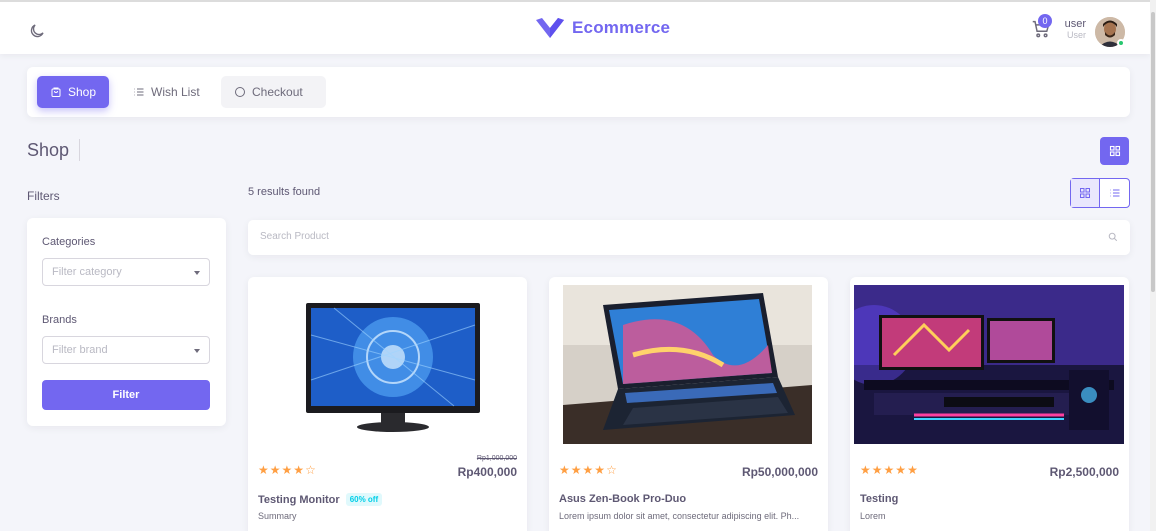  What do you see at coordinates (175, 92) in the screenshot?
I see `tab-wish-list-label: Wish List` at bounding box center [175, 92].